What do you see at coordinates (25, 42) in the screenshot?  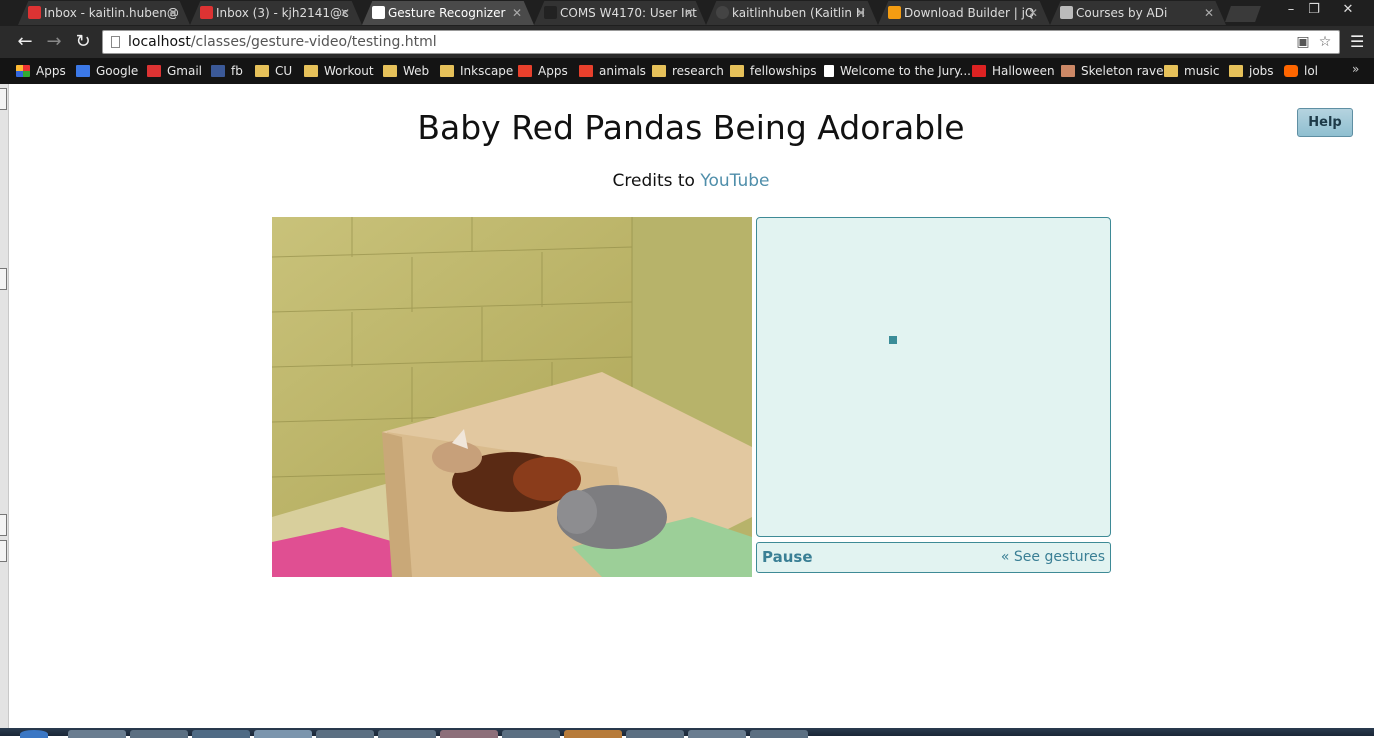 I see `back-icon: ←` at bounding box center [25, 42].